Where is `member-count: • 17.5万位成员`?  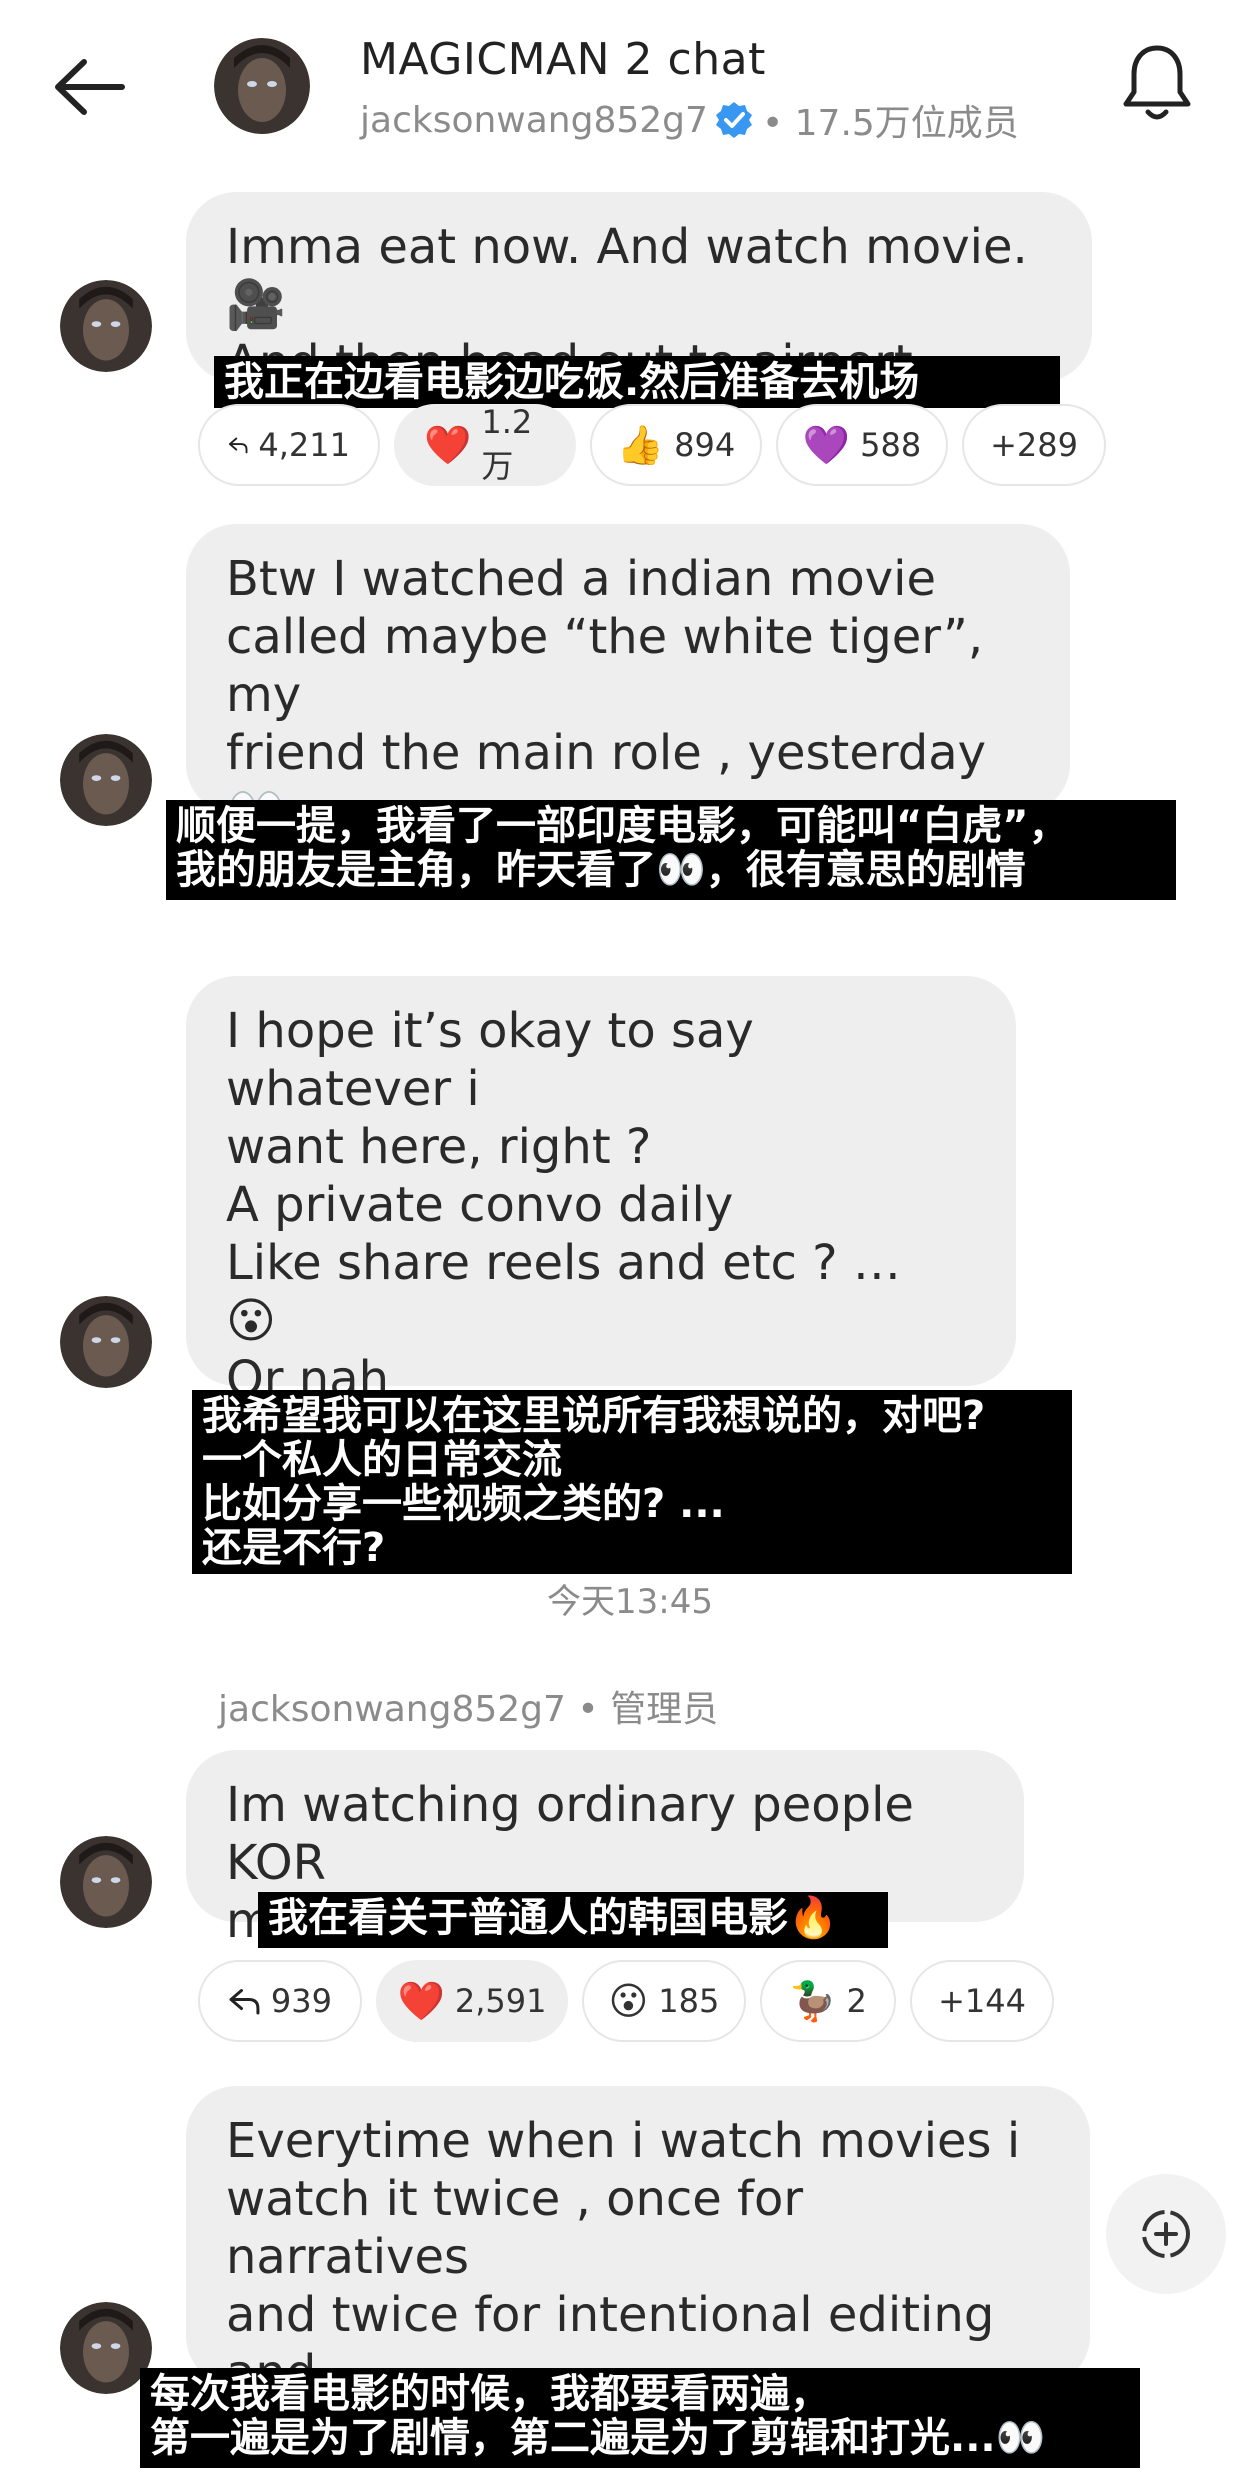
member-count: • 17.5万位成员 is located at coordinates (890, 123).